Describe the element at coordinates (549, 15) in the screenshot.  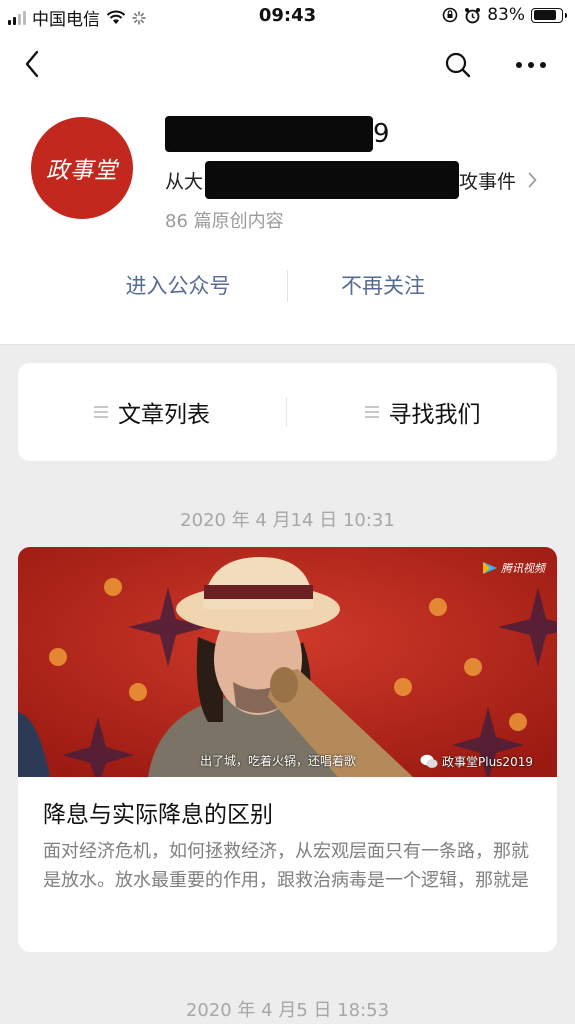
I see `battery-icon` at that location.